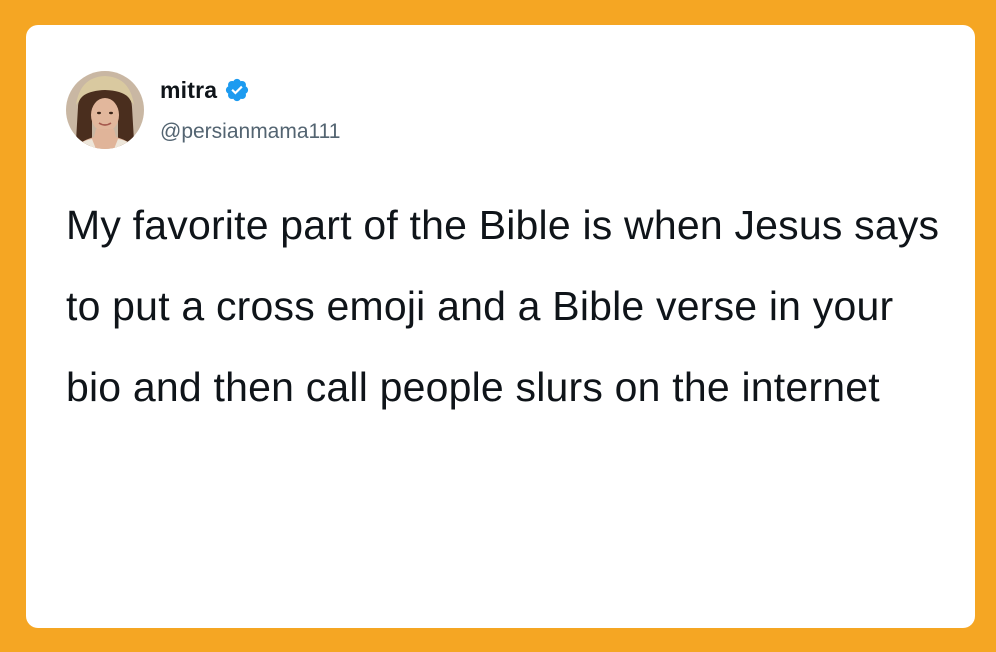  I want to click on verified-badge-icon, so click(237, 90).